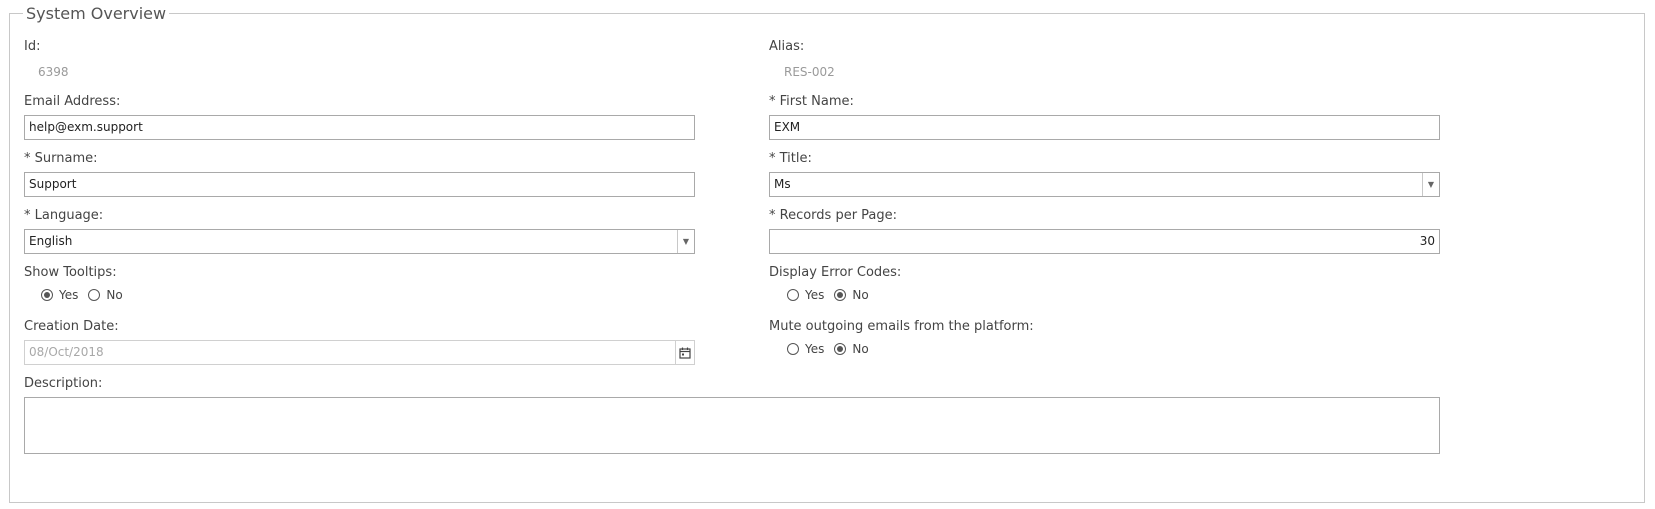 This screenshot has width=1655, height=509. What do you see at coordinates (833, 215) in the screenshot?
I see `records-per-page-label: * Records per Page:` at bounding box center [833, 215].